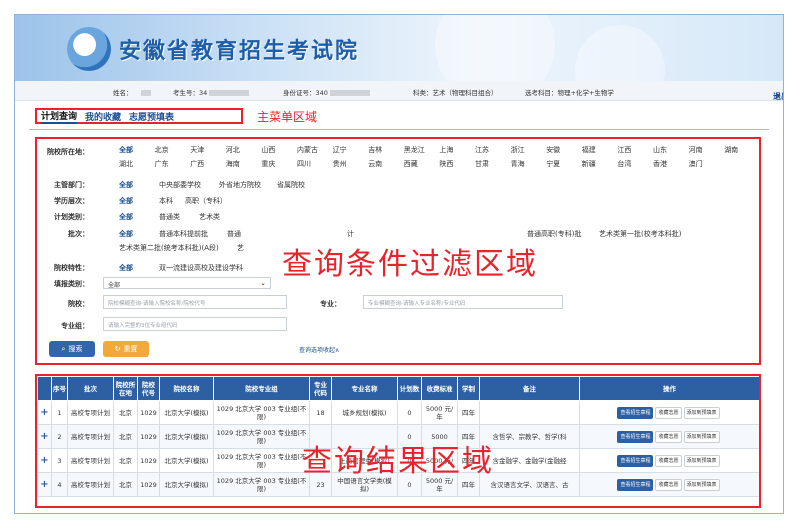 This screenshot has width=799, height=527. Describe the element at coordinates (125, 484) in the screenshot. I see `table-cell: 北京` at that location.